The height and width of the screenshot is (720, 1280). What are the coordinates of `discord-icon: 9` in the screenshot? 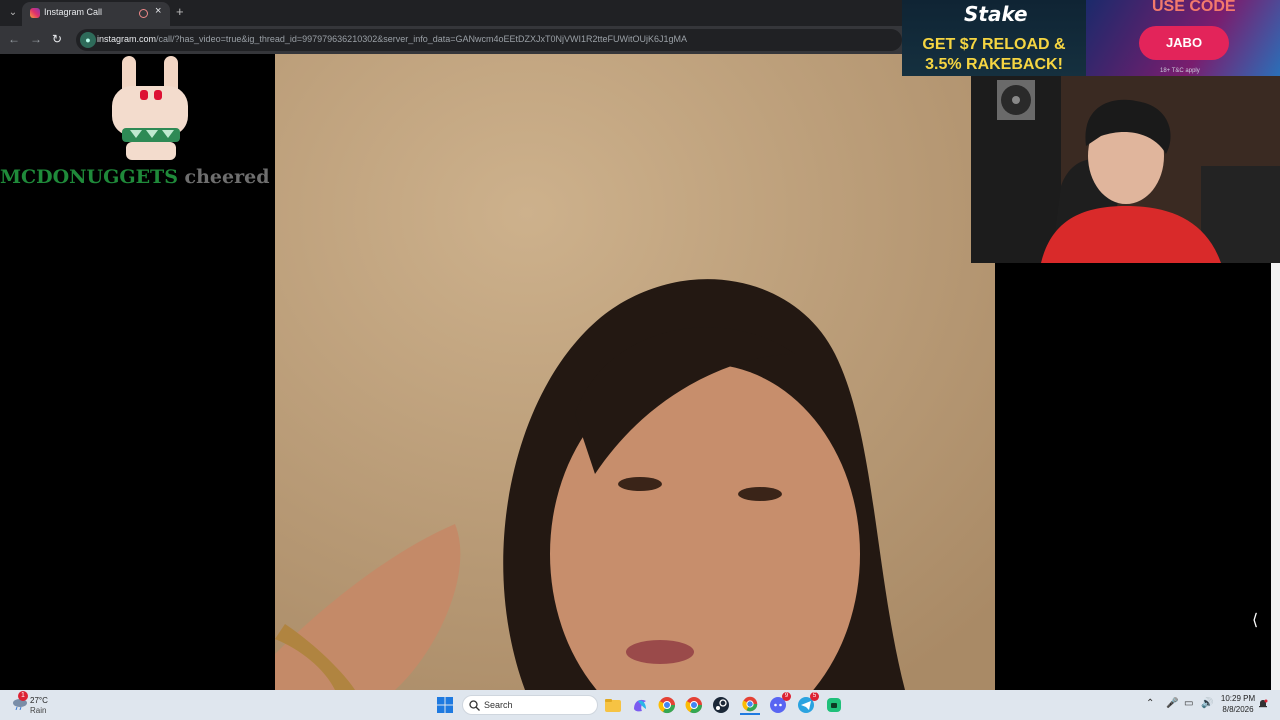 It's located at (779, 703).